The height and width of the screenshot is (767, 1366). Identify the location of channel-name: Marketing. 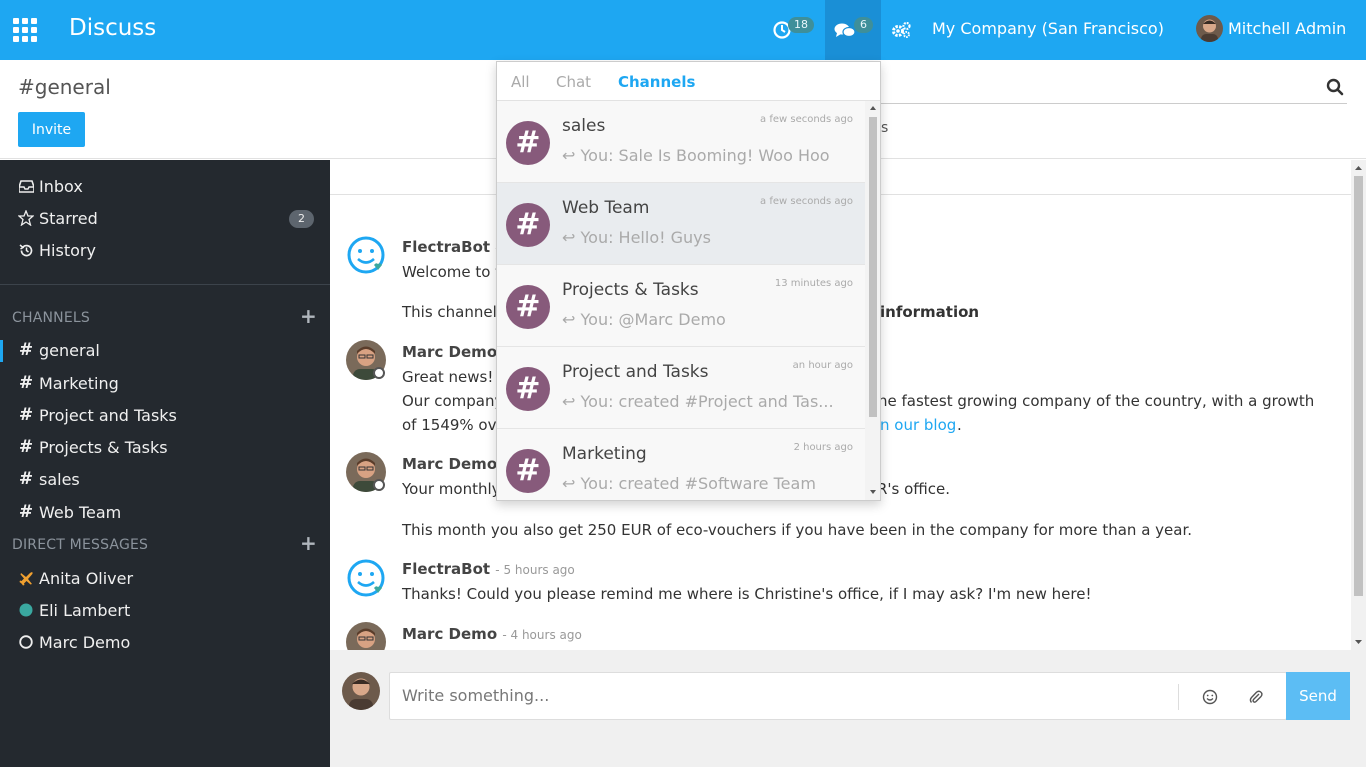
(604, 454).